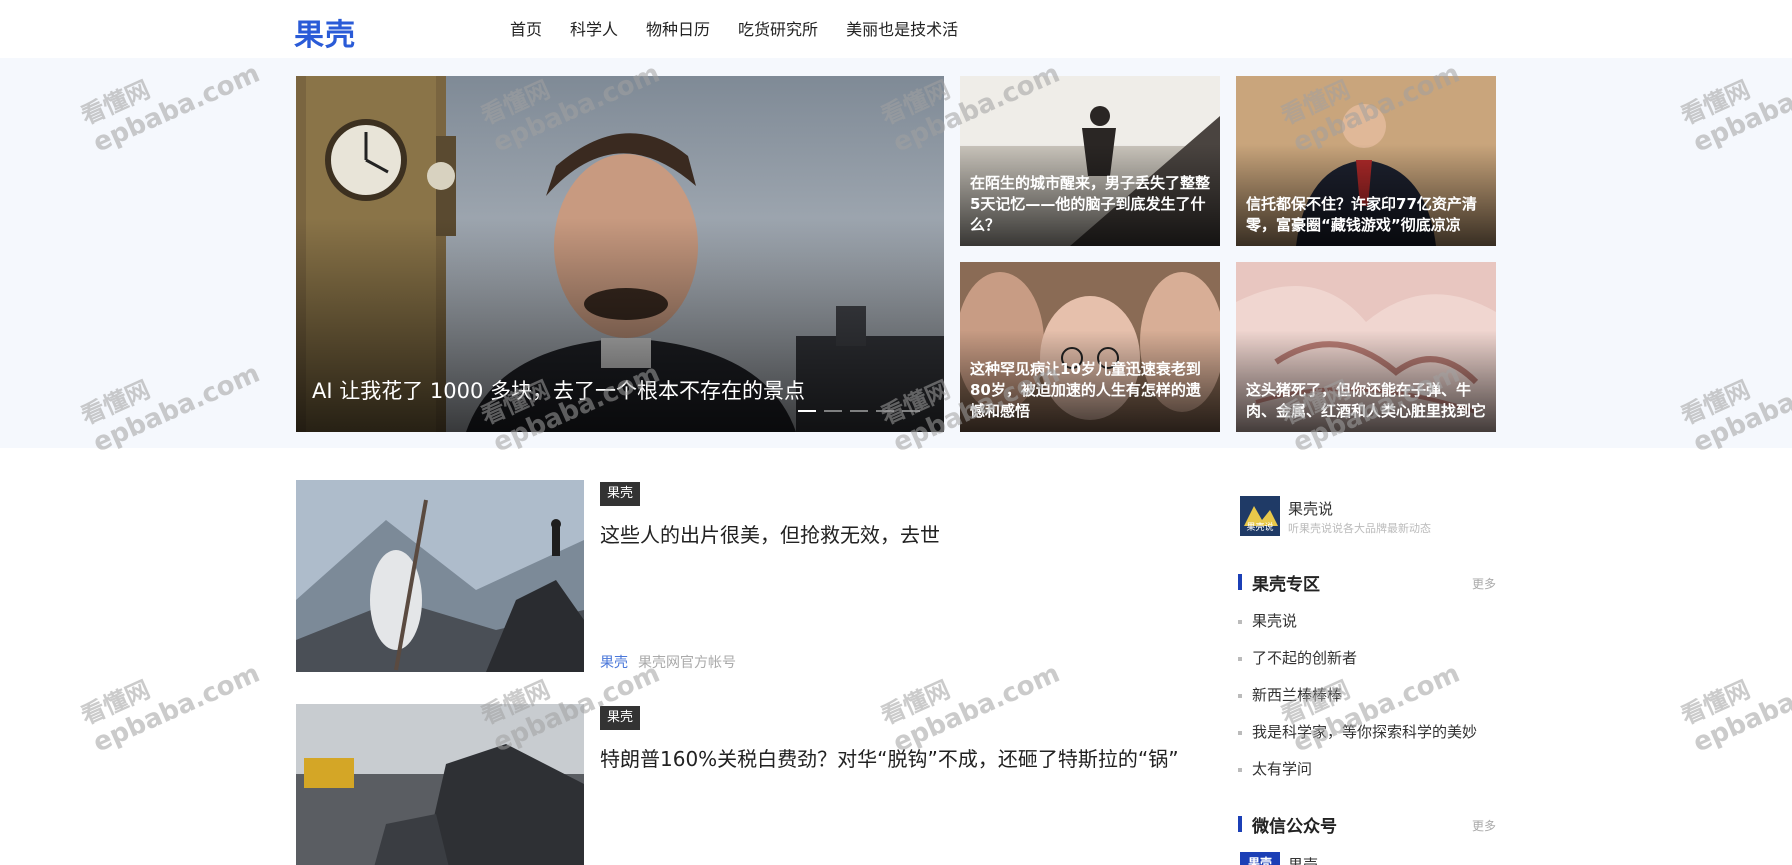 The height and width of the screenshot is (865, 1792). What do you see at coordinates (1090, 204) in the screenshot?
I see `side-card-title: 在陌生的城市醒来，男子丢失了整整5天记忆——他的脑子到底发生了什么？` at bounding box center [1090, 204].